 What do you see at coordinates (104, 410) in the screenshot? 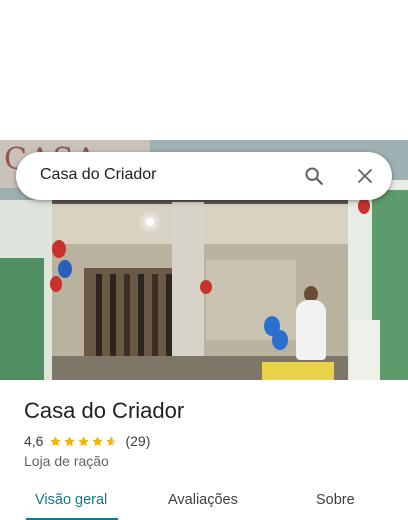
I see `place-title: Casa do Criador` at bounding box center [104, 410].